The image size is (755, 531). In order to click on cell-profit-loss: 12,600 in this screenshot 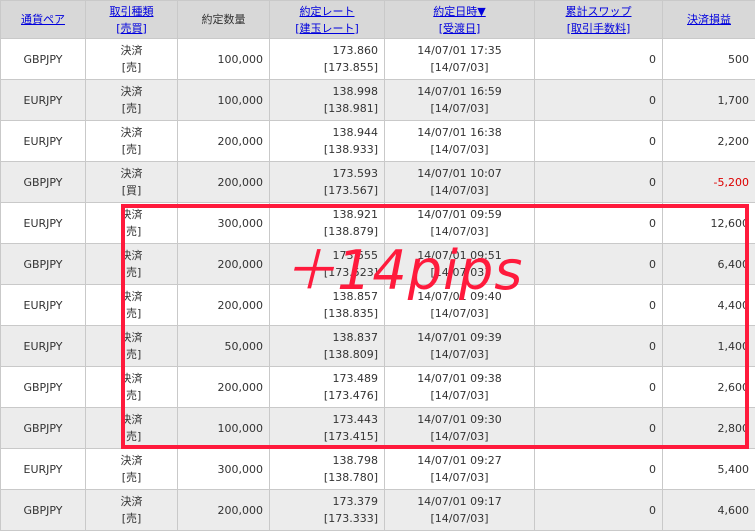, I will do `click(709, 223)`.